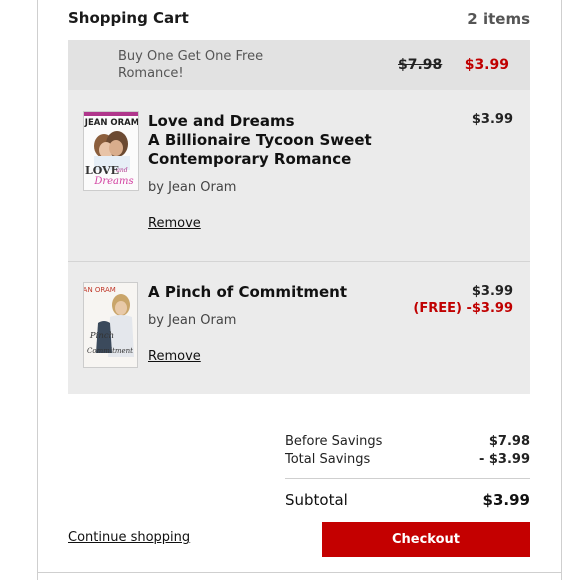 The width and height of the screenshot is (570, 580). I want to click on item-title-line: Contemporary Romance, so click(250, 159).